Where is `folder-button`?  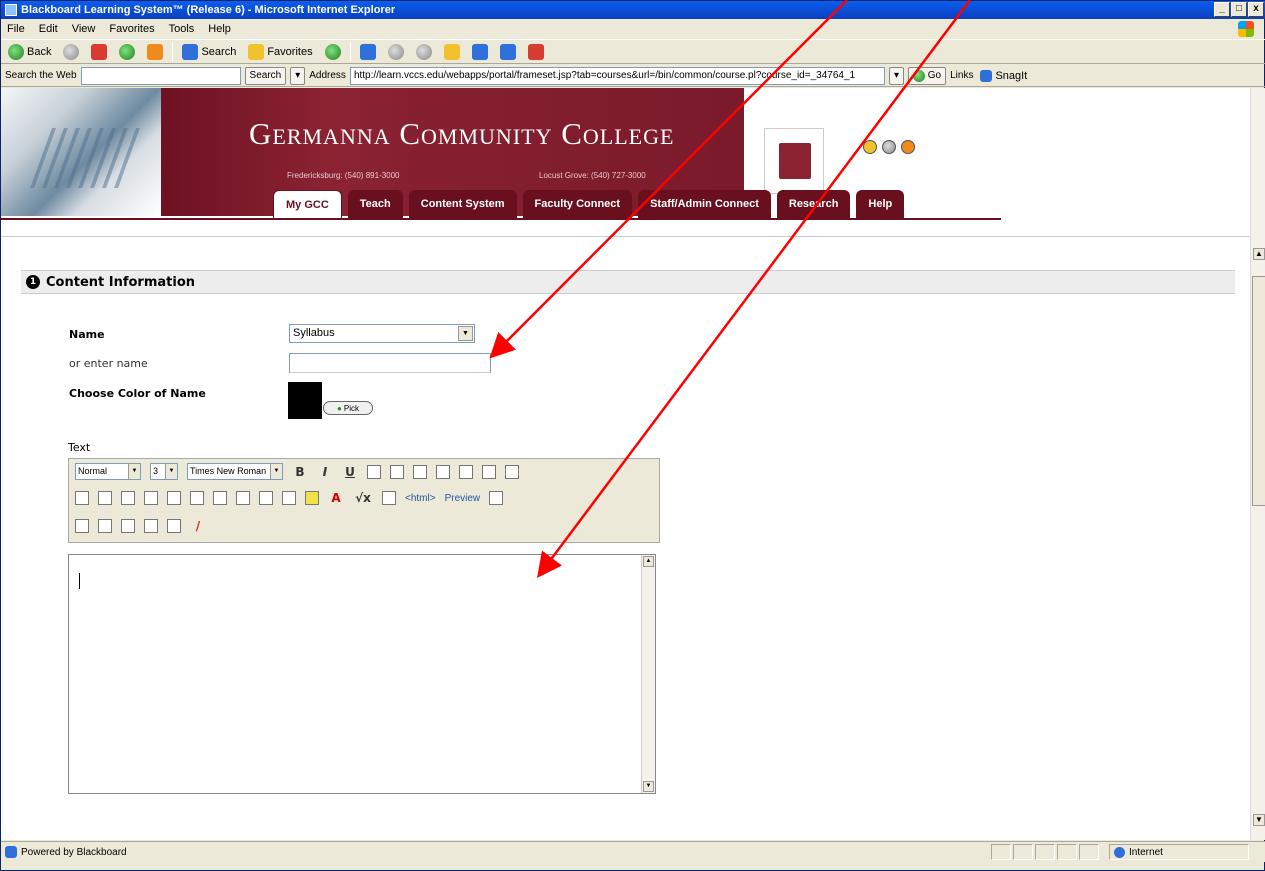 folder-button is located at coordinates (452, 51).